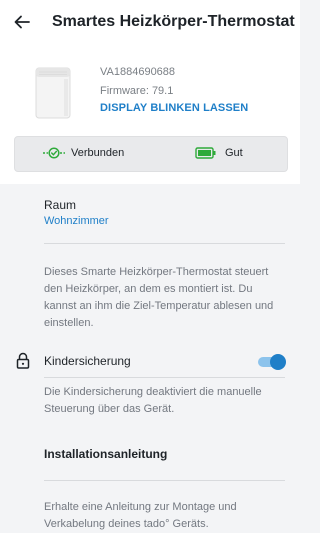  What do you see at coordinates (54, 153) in the screenshot?
I see `link-check-icon` at bounding box center [54, 153].